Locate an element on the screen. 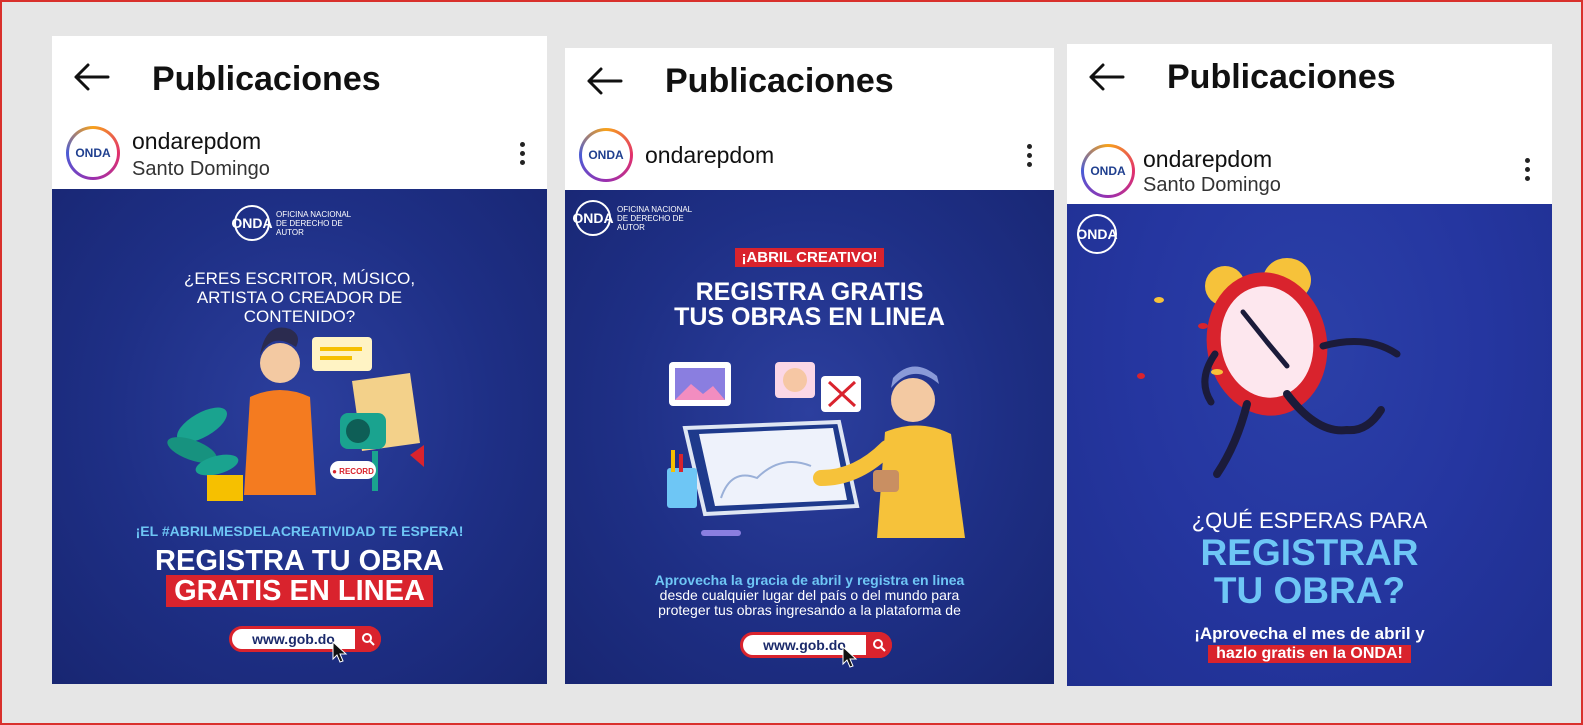  post-body-2: hazlo gratis en la ONDA! is located at coordinates (1309, 654).